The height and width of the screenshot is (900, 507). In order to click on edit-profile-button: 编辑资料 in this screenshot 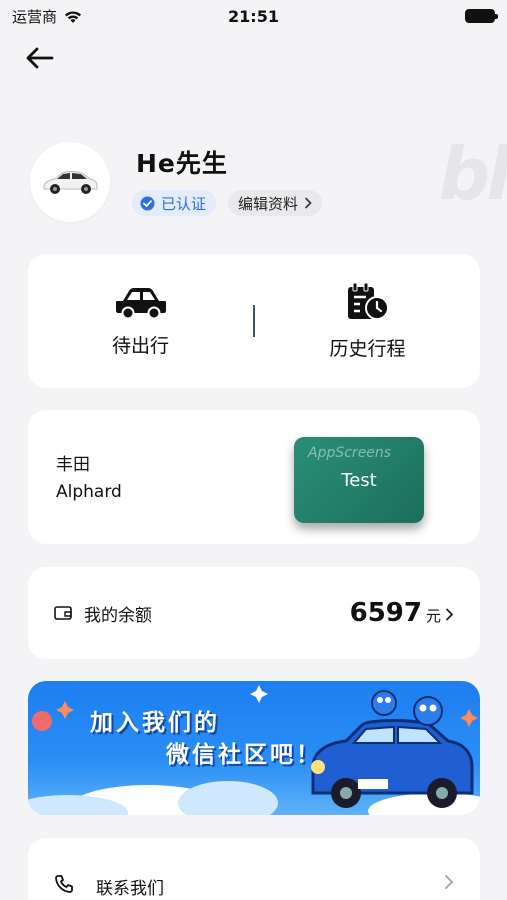, I will do `click(275, 203)`.